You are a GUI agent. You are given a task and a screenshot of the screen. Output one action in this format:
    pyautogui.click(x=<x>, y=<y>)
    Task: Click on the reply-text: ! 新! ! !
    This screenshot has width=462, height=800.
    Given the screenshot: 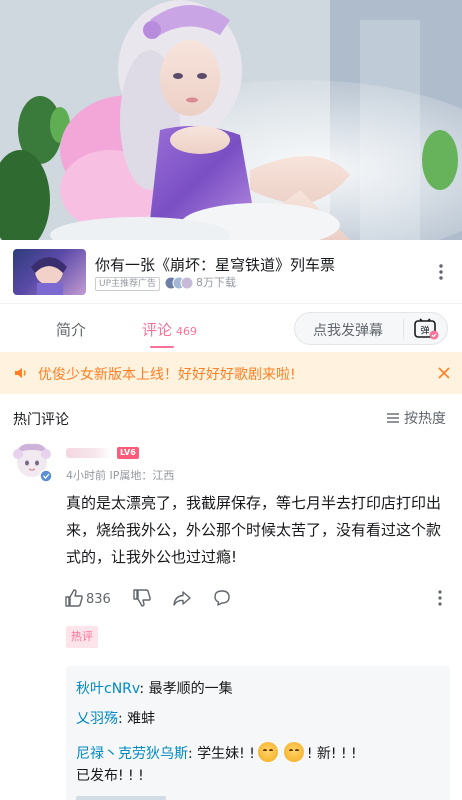 What is the action you would take?
    pyautogui.click(x=331, y=754)
    